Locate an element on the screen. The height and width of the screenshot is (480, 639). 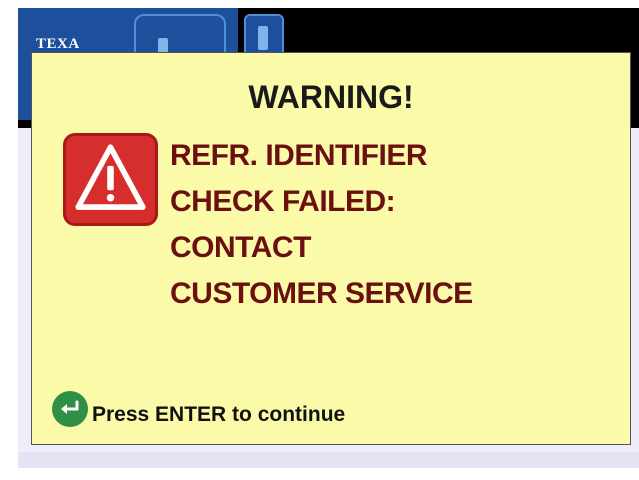
message-line-3: CONTACT is located at coordinates (240, 247).